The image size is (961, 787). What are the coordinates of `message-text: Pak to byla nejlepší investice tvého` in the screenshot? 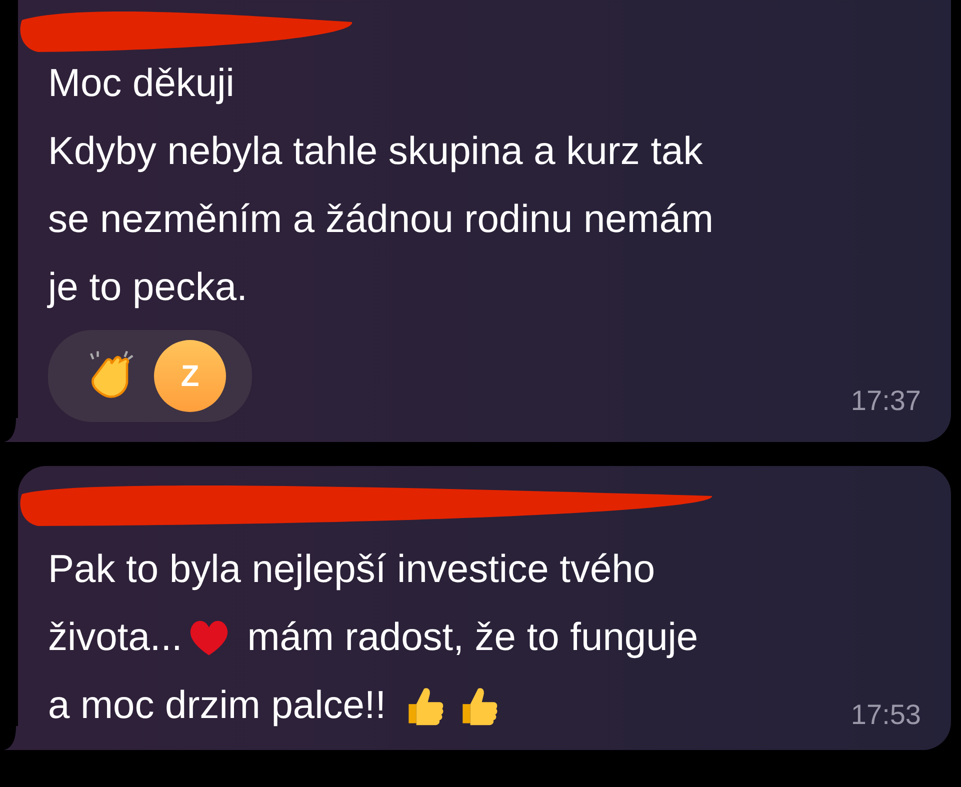 It's located at (352, 570).